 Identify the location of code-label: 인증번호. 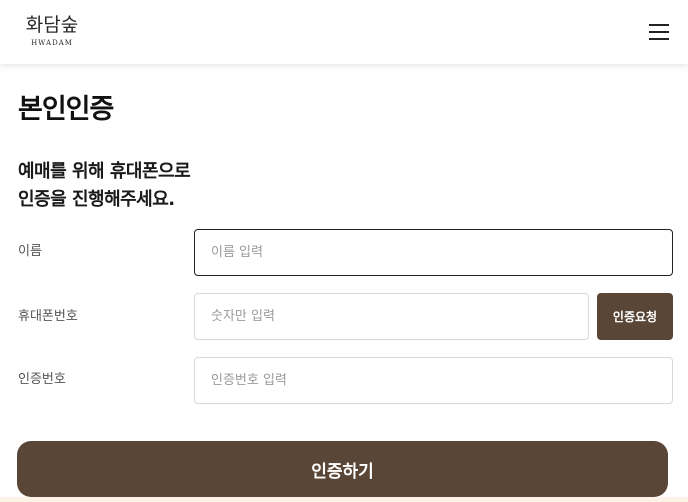
(42, 379).